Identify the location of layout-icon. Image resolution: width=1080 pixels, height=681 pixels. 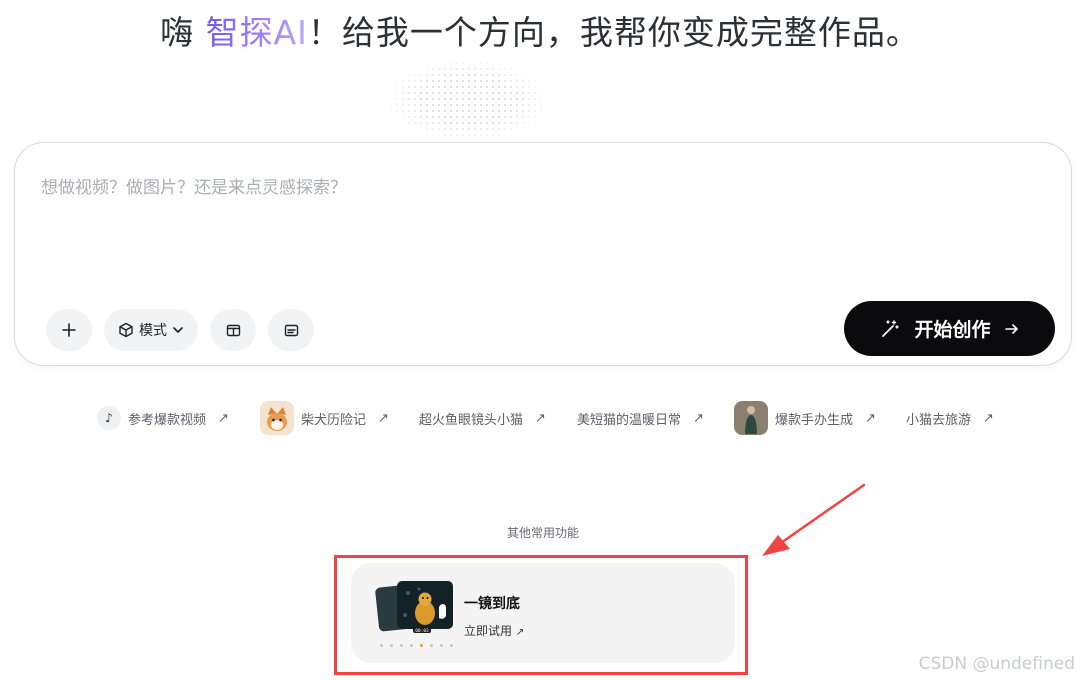
(233, 330).